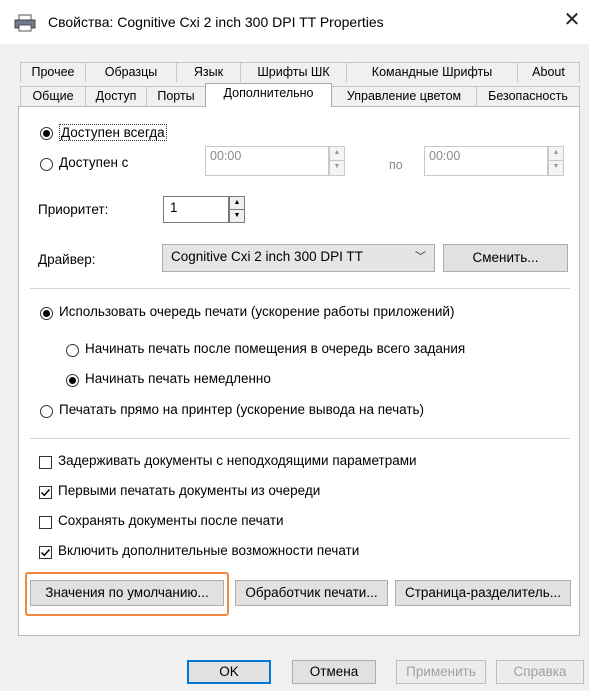  I want to click on ok-button: OK, so click(229, 672).